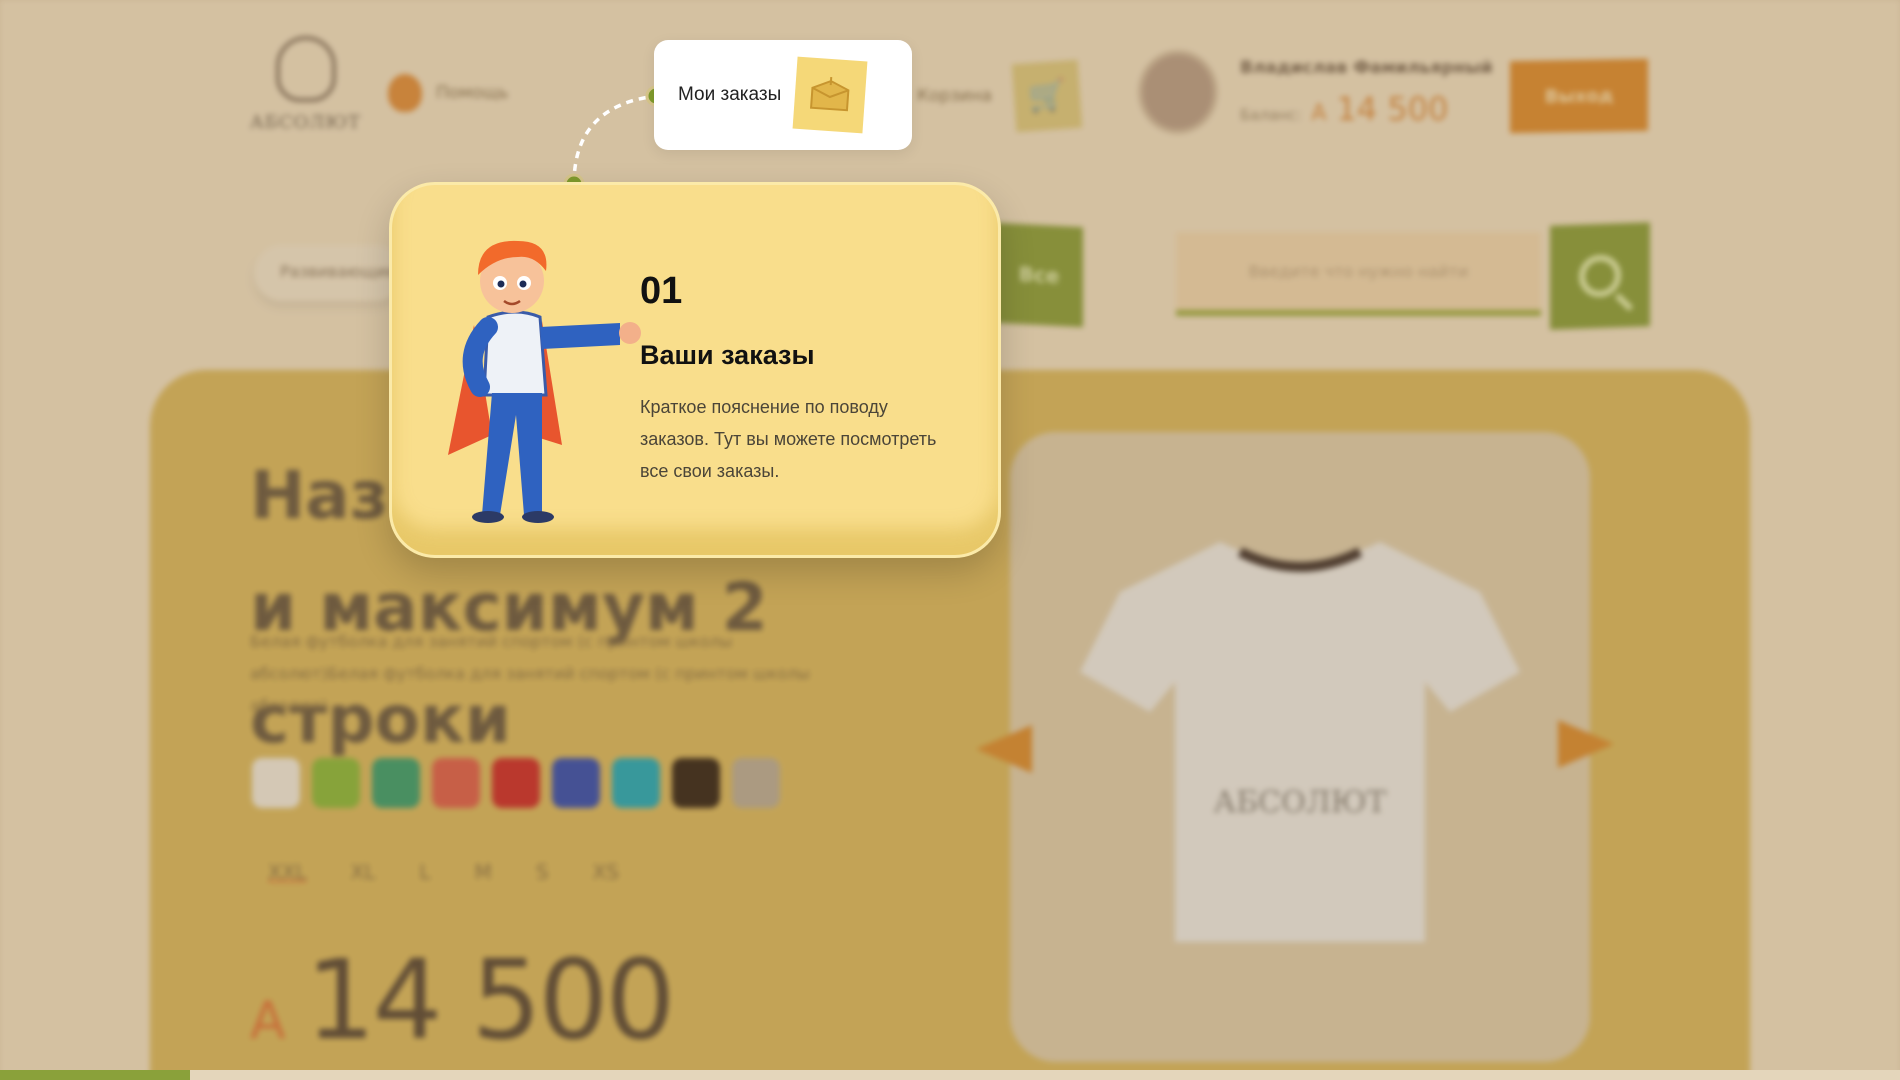 The width and height of the screenshot is (1900, 1080). Describe the element at coordinates (950, 1075) in the screenshot. I see `onboarding-progress` at that location.